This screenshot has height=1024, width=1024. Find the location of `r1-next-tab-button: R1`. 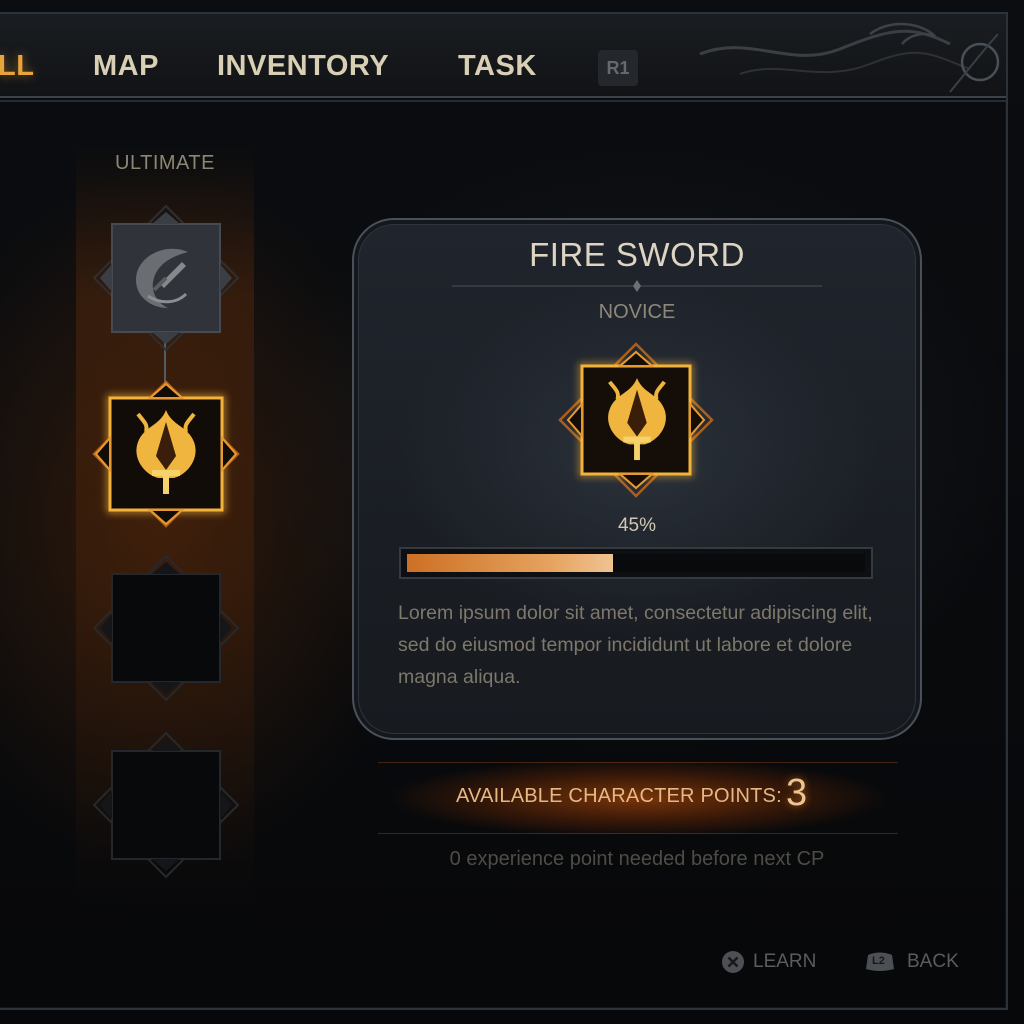

r1-next-tab-button: R1 is located at coordinates (618, 68).